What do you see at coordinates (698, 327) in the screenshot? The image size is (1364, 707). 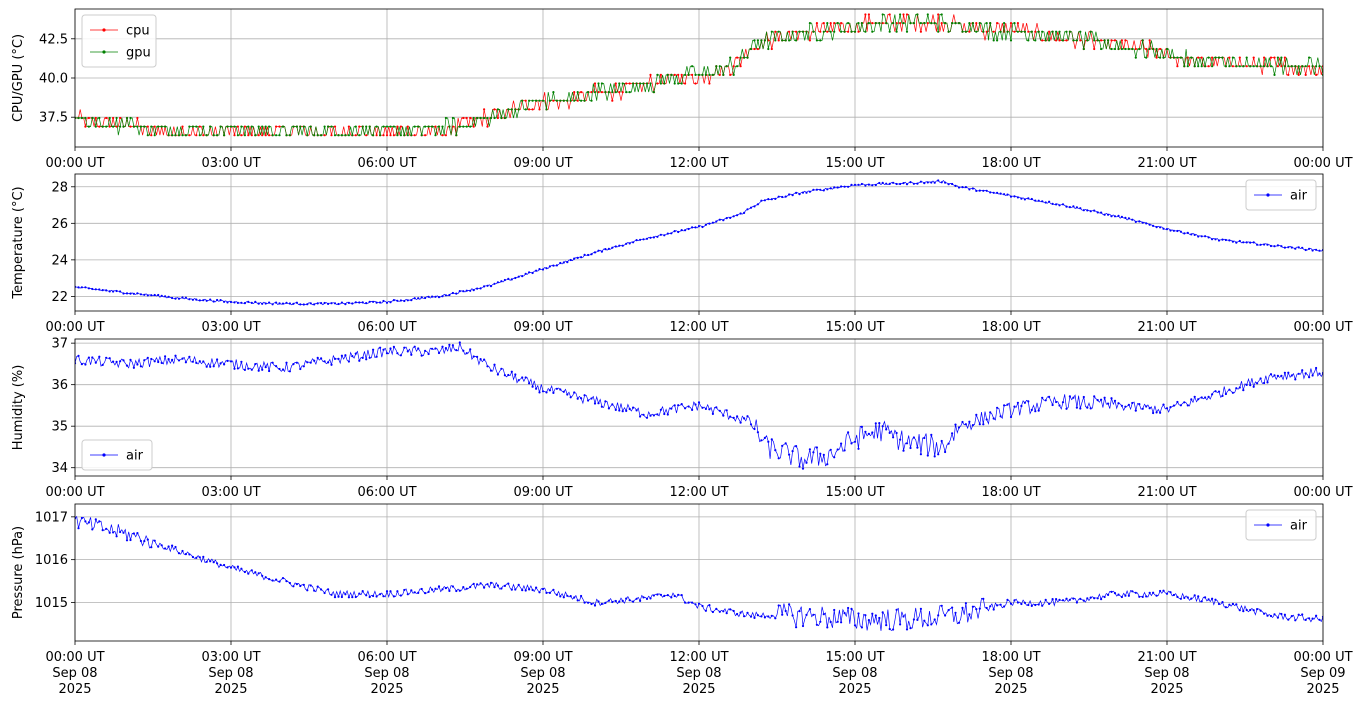 I see `x-tick-label: 12:00 UT` at bounding box center [698, 327].